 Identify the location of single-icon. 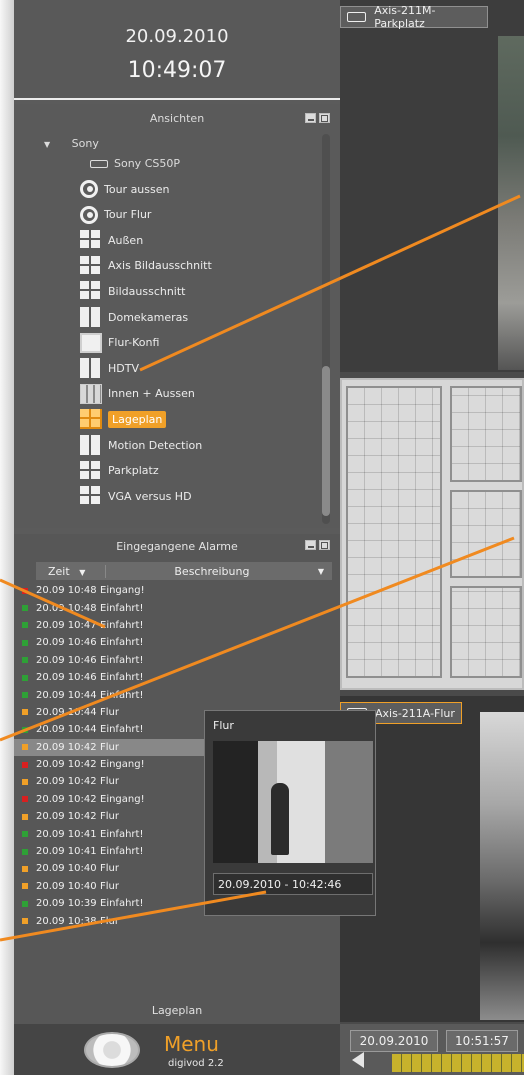
(91, 342).